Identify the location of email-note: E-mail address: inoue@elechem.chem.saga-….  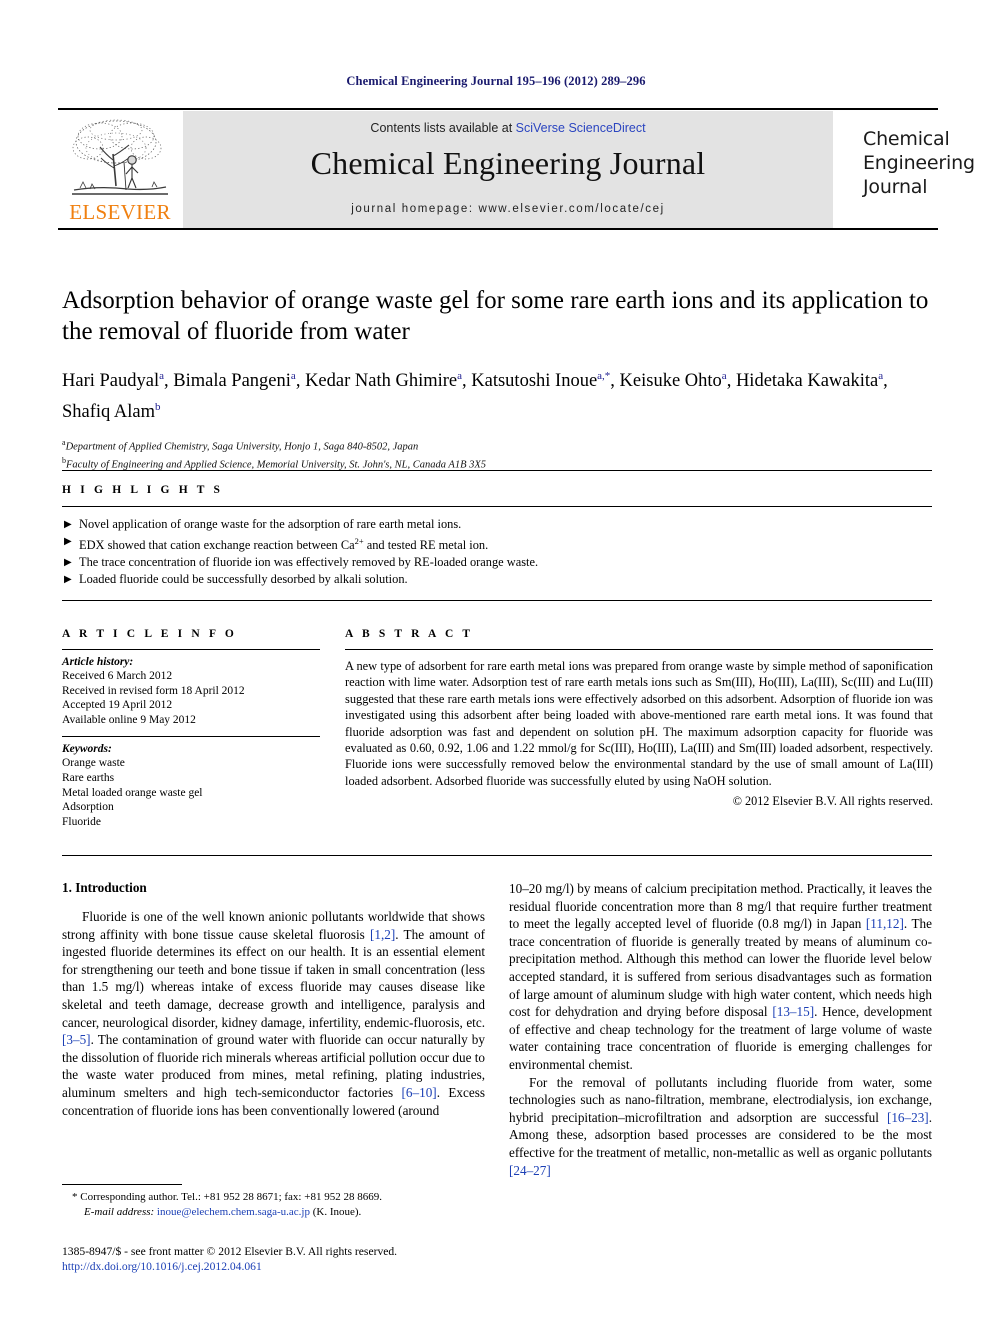
(273, 1212).